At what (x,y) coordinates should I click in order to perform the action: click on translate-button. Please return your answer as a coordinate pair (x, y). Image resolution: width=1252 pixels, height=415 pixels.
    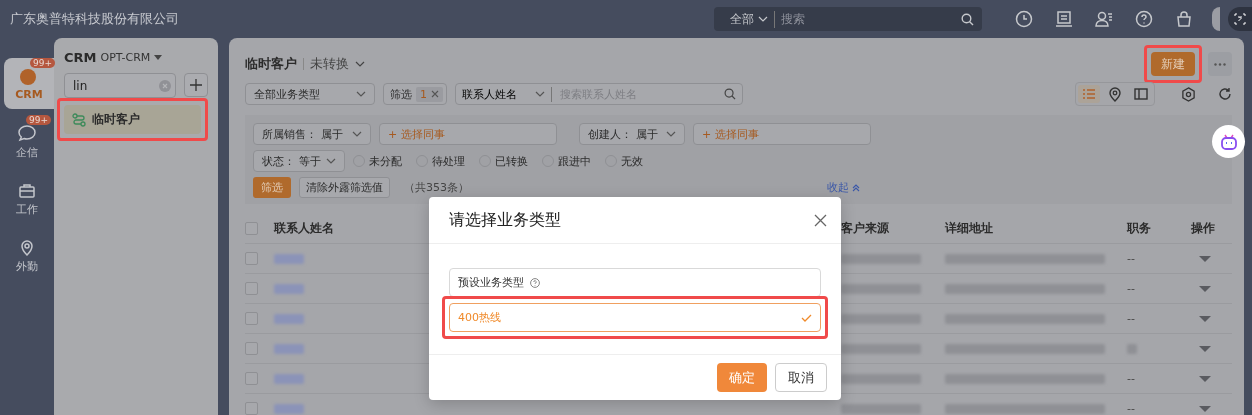
    Looking at the image, I should click on (1240, 19).